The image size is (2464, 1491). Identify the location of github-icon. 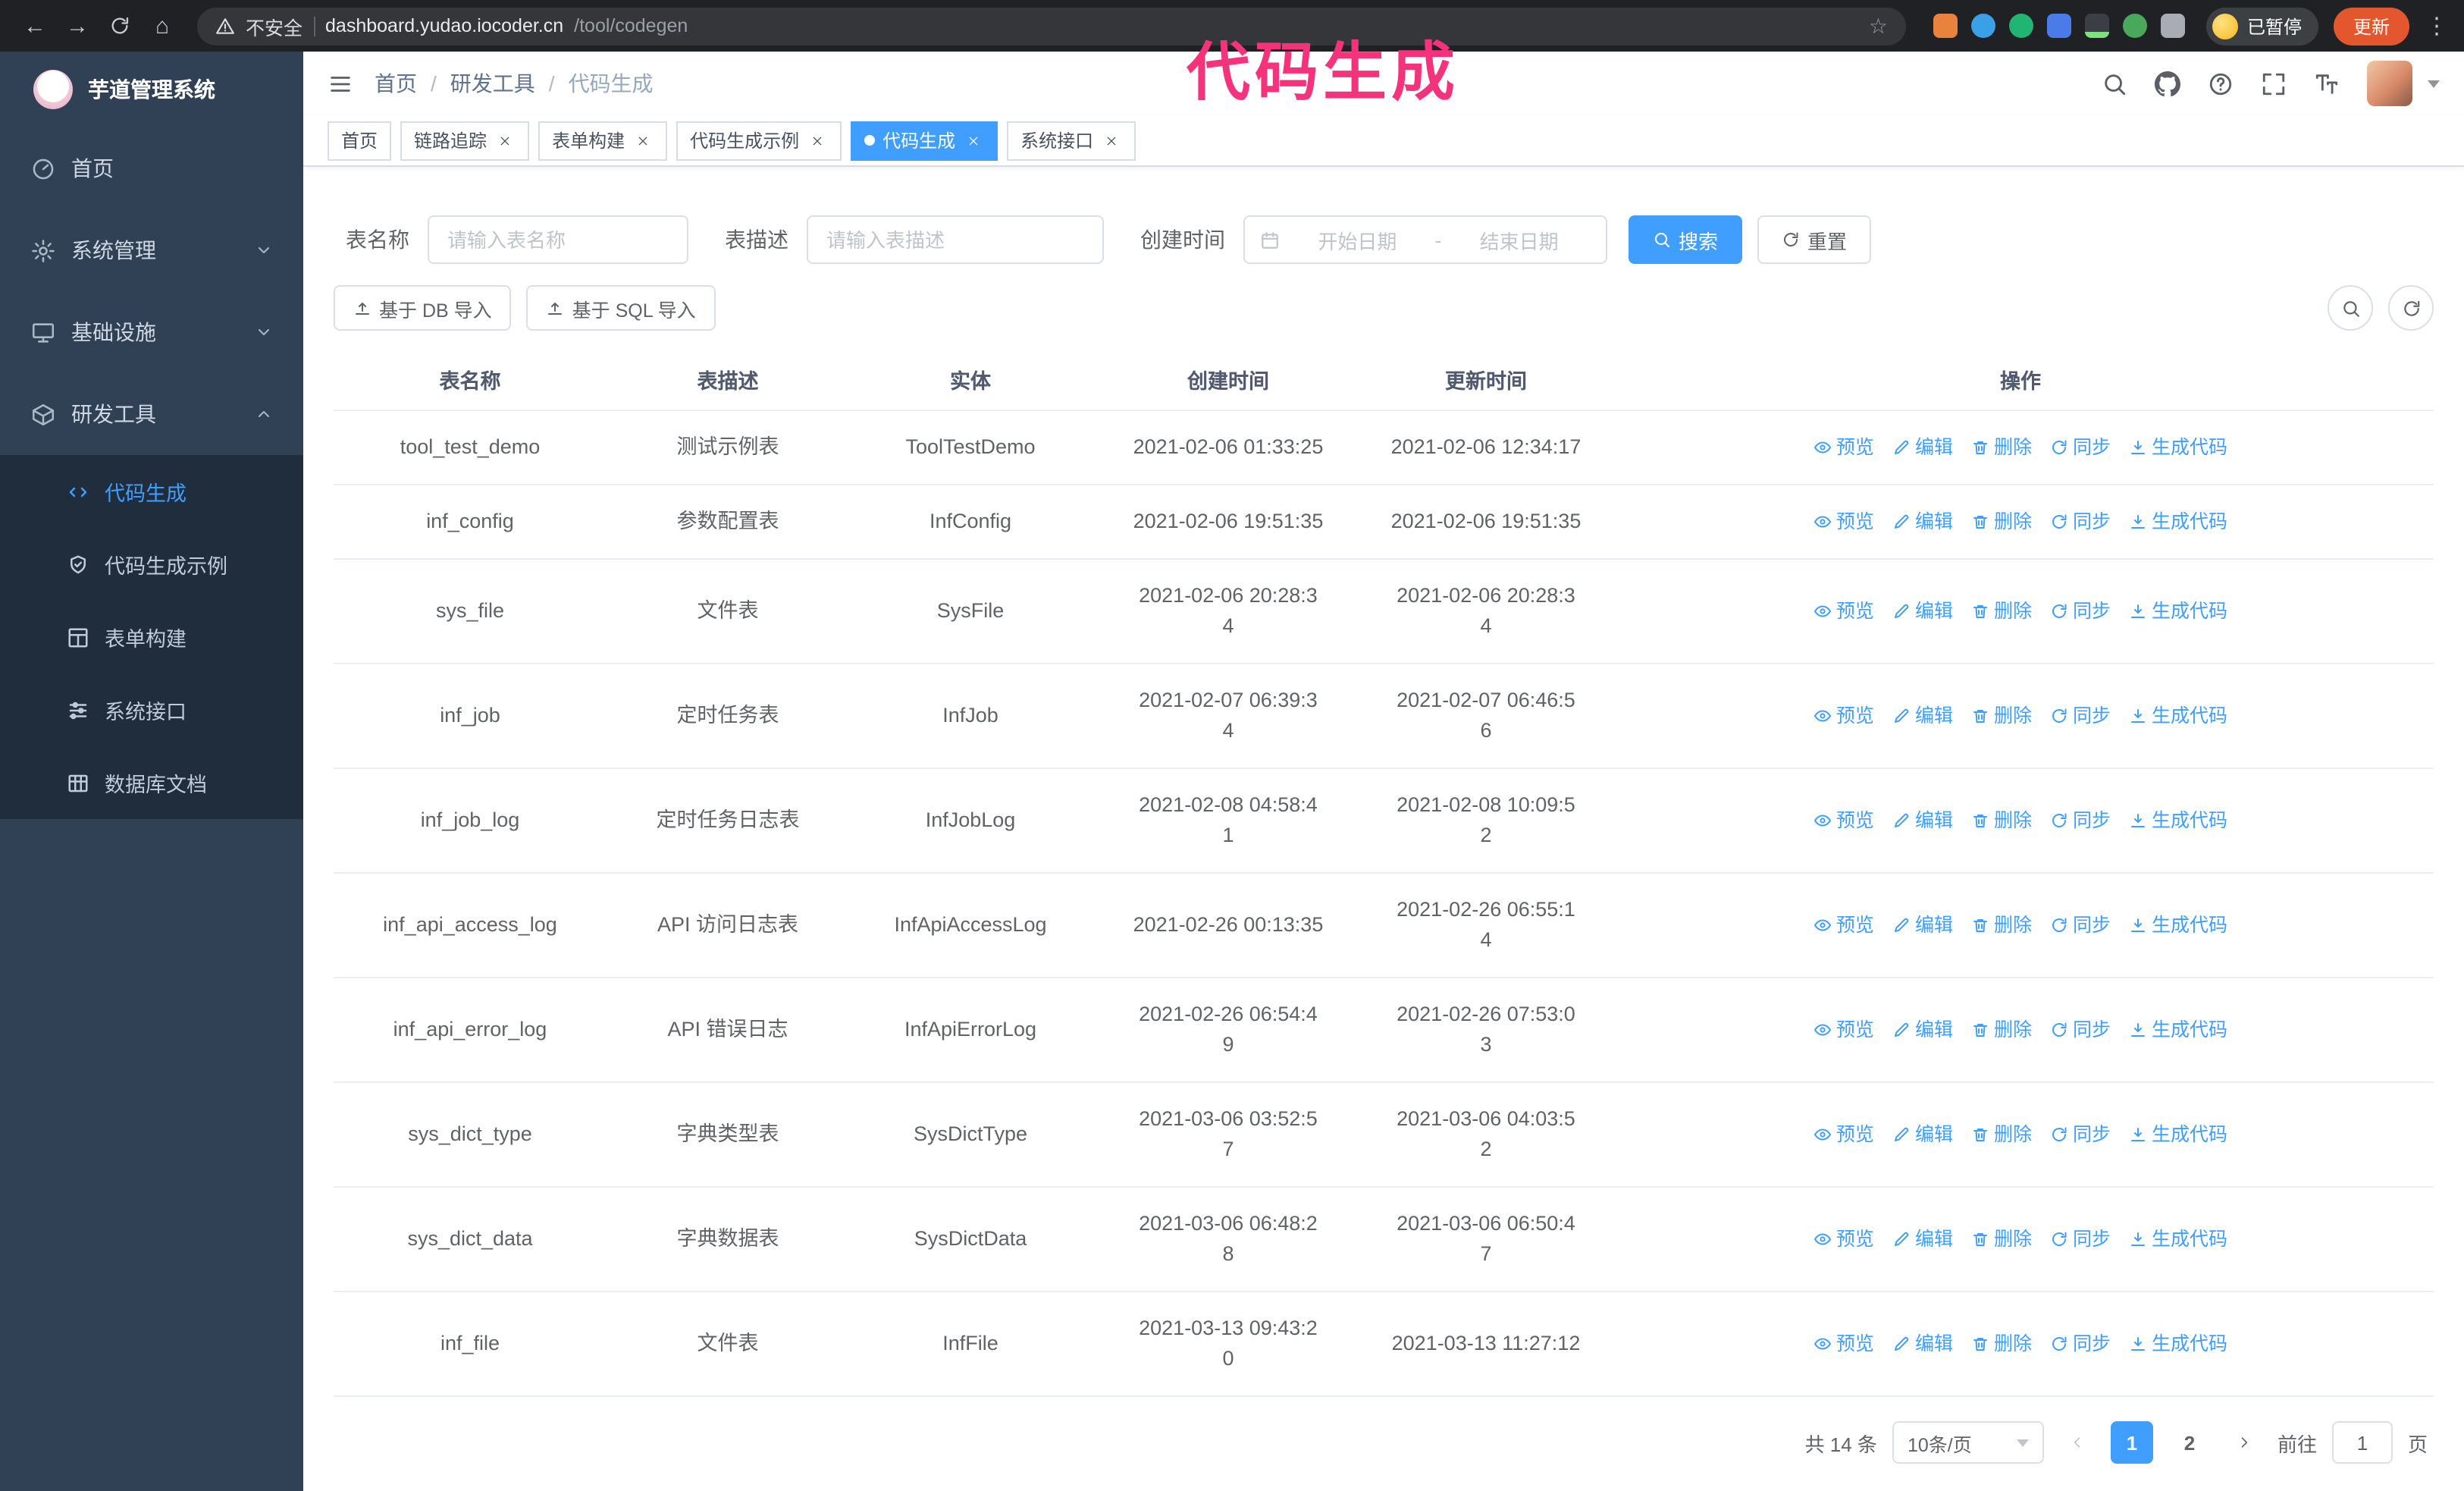
(2167, 83).